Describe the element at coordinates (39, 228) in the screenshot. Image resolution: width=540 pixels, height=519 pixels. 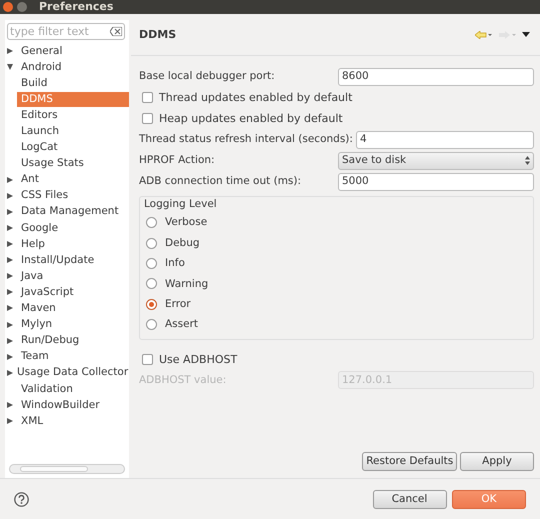
I see `tree-item: Google` at that location.